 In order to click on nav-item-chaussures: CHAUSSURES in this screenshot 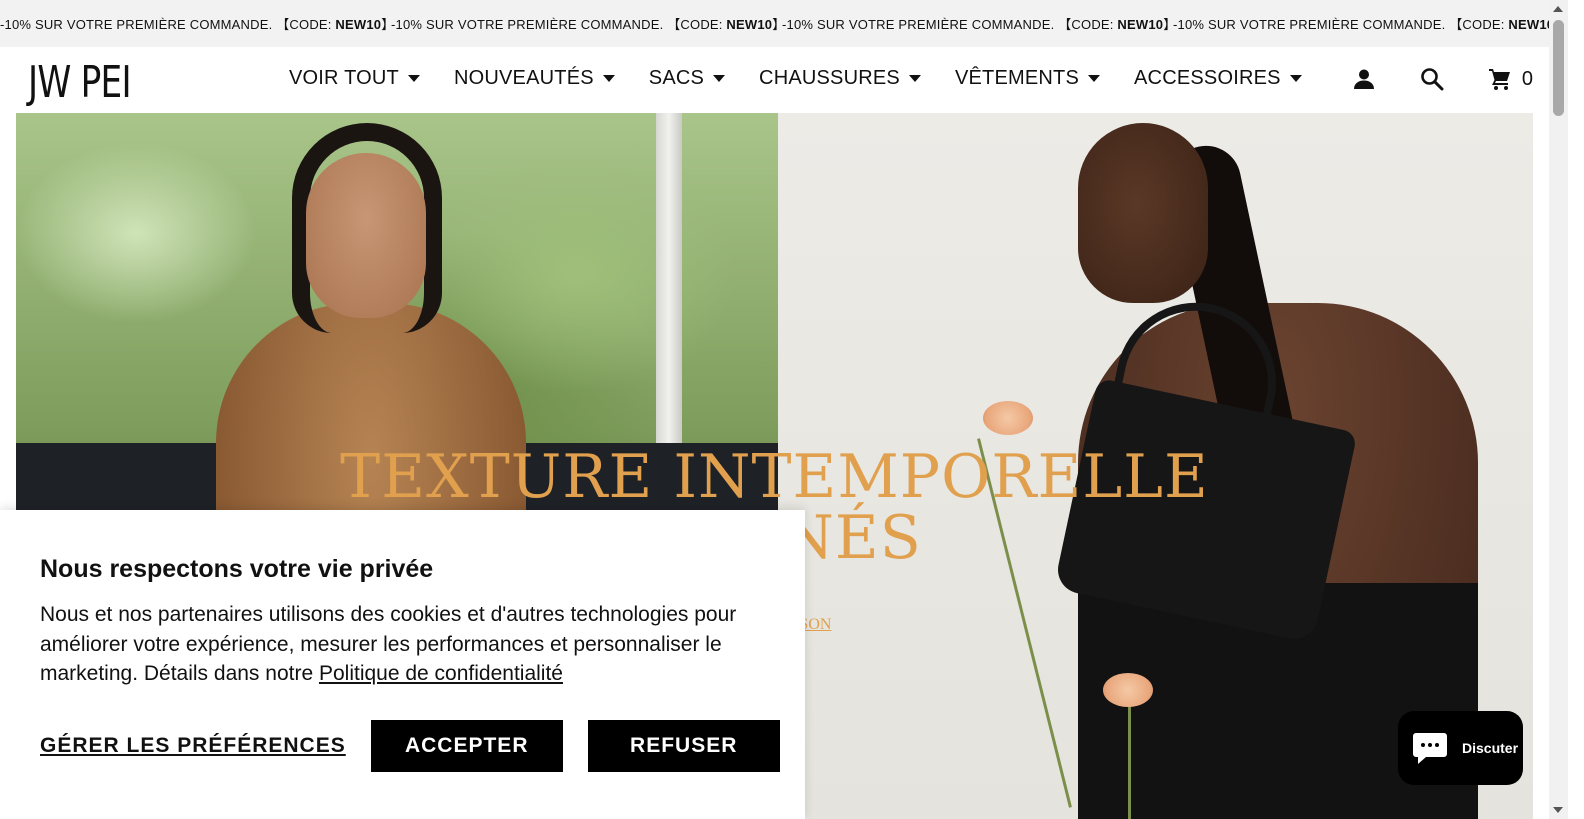, I will do `click(840, 78)`.